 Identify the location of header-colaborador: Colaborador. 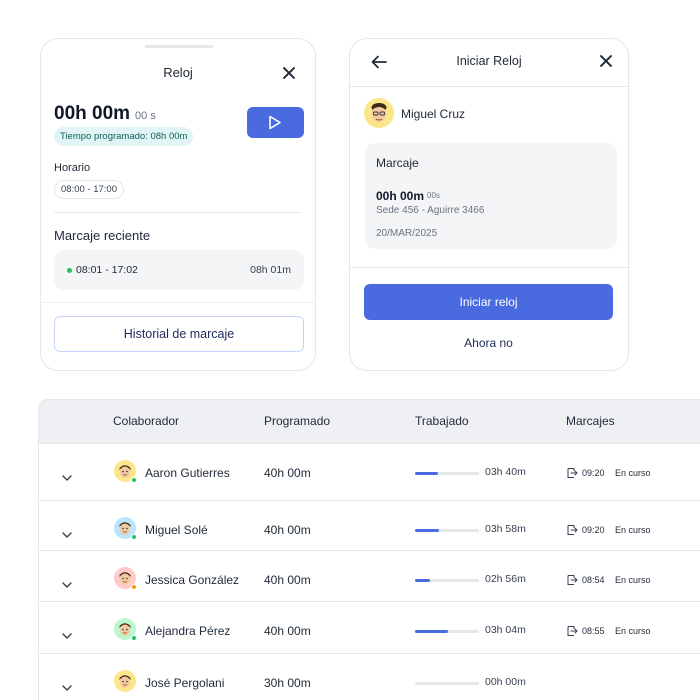
(146, 421).